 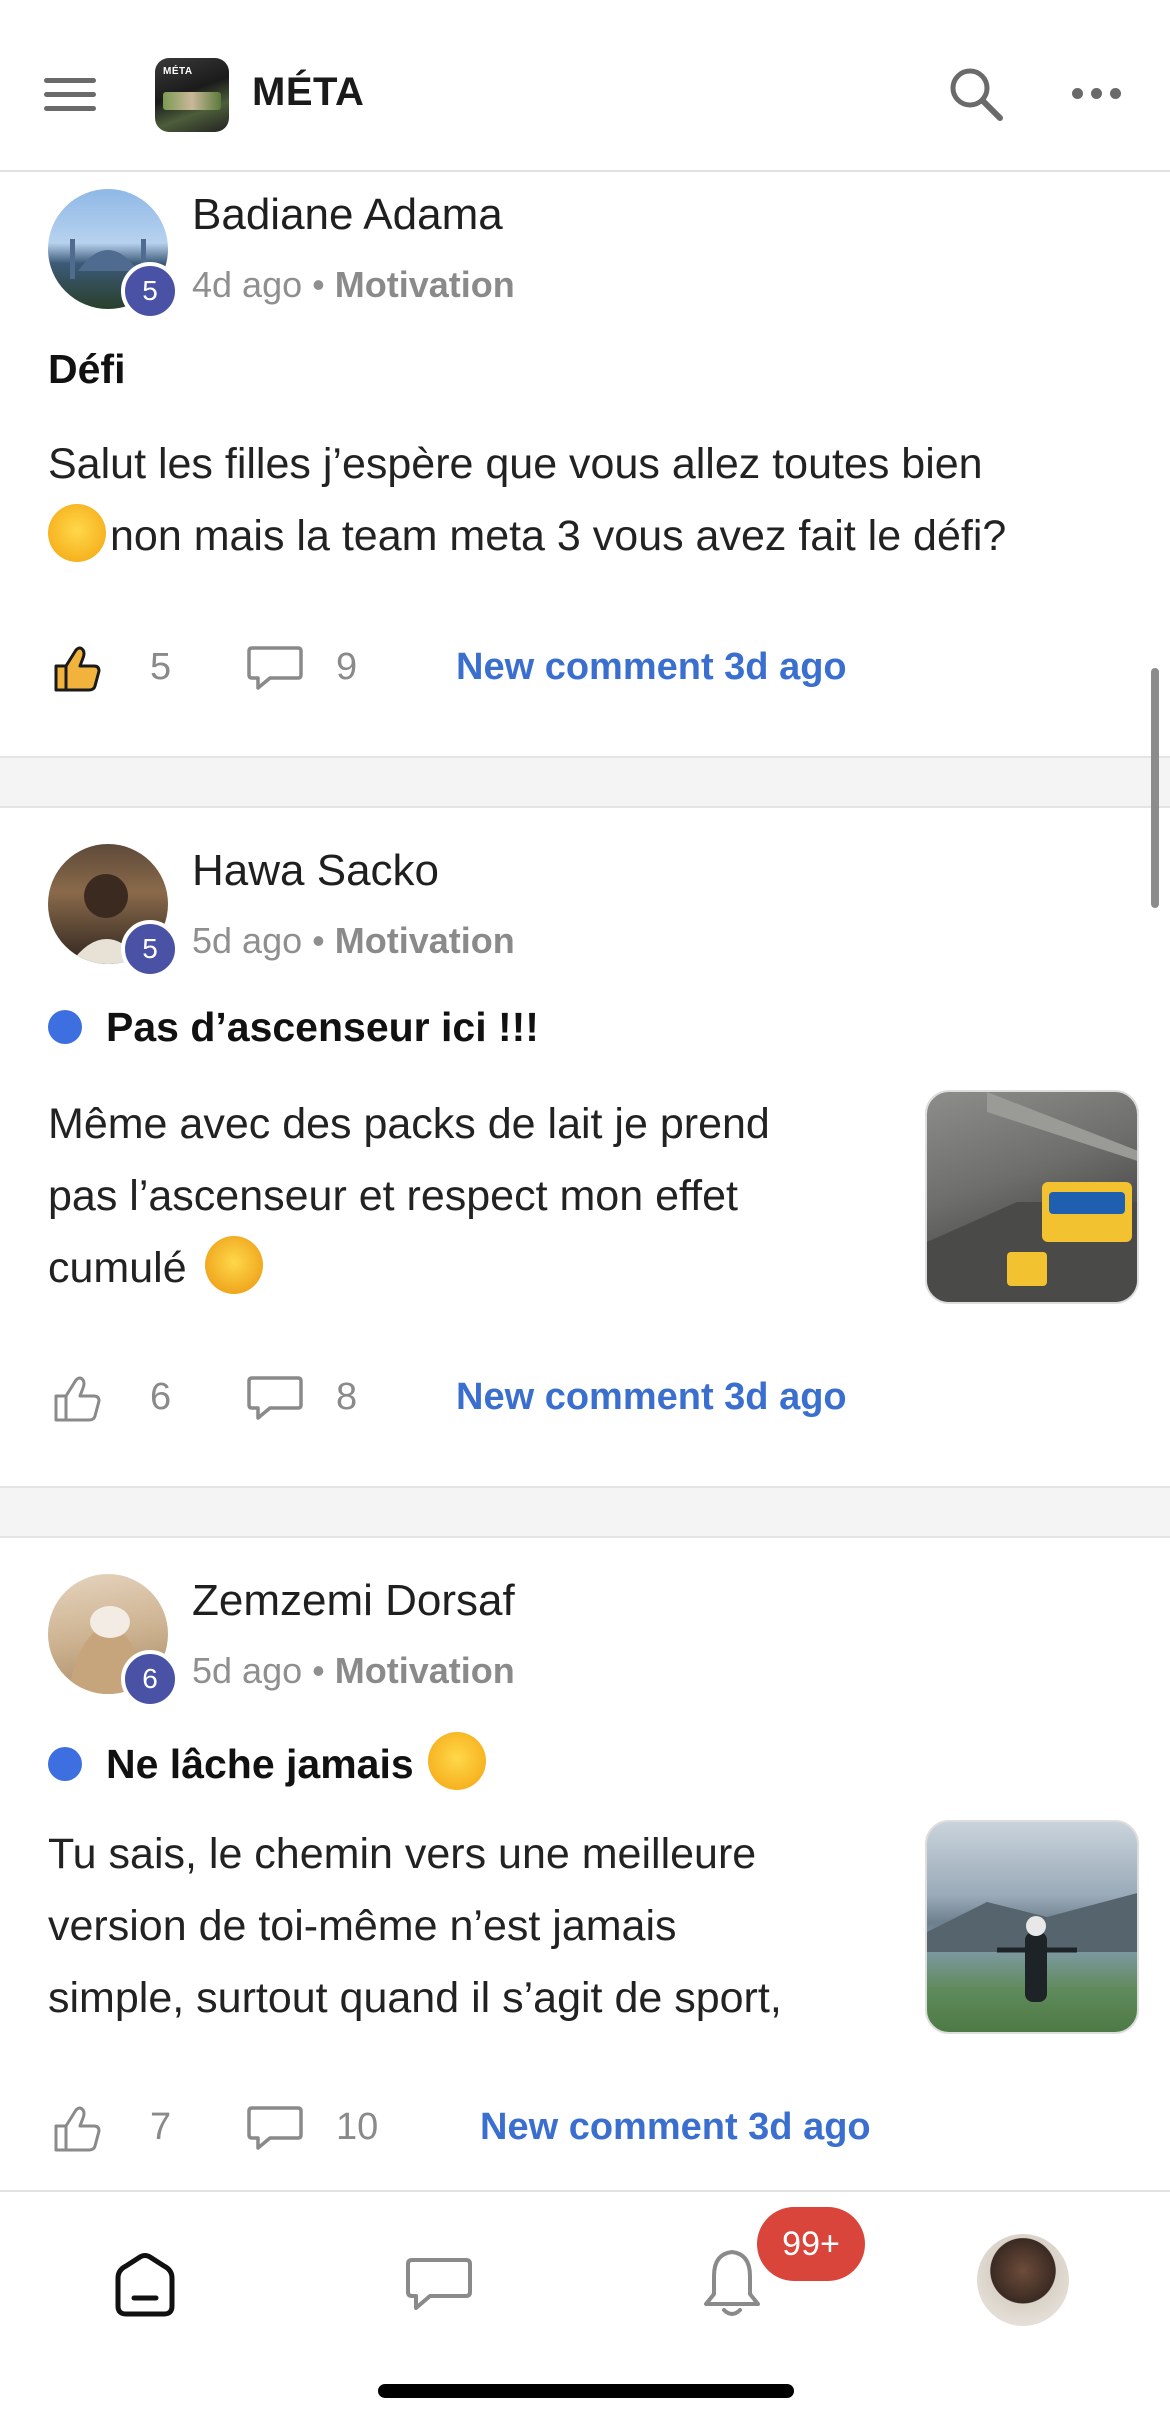 I want to click on level-badge: 6, so click(x=150, y=1679).